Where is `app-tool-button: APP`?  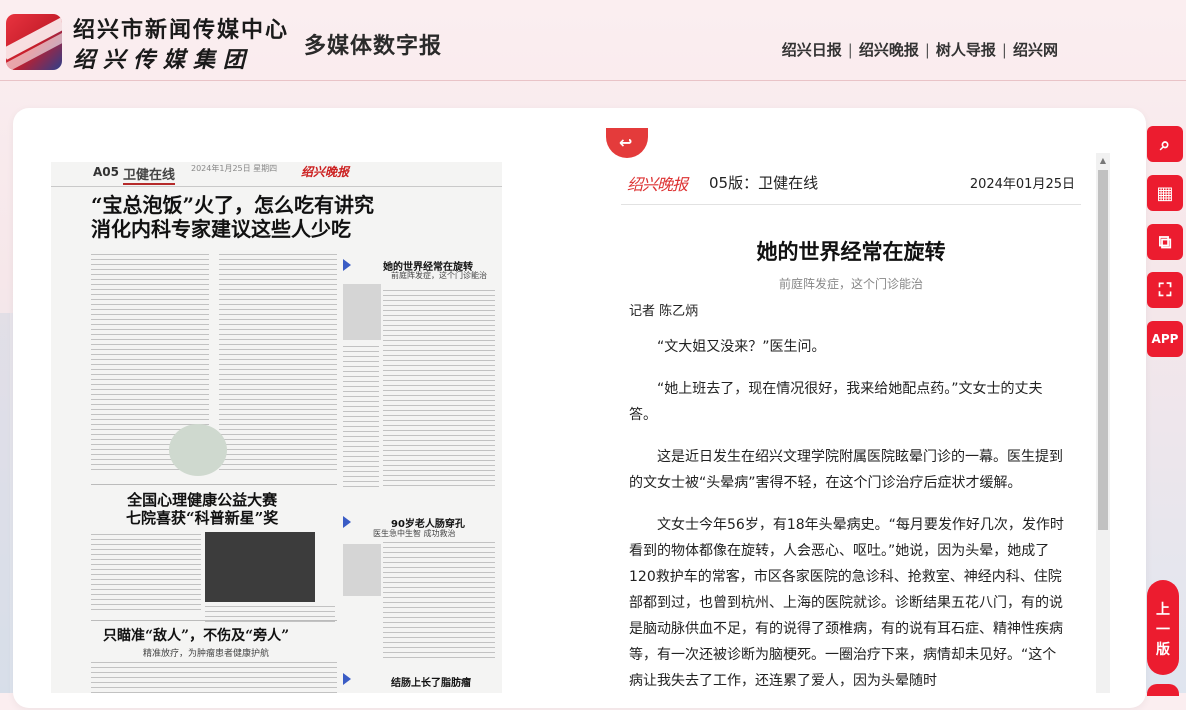 app-tool-button: APP is located at coordinates (1165, 339).